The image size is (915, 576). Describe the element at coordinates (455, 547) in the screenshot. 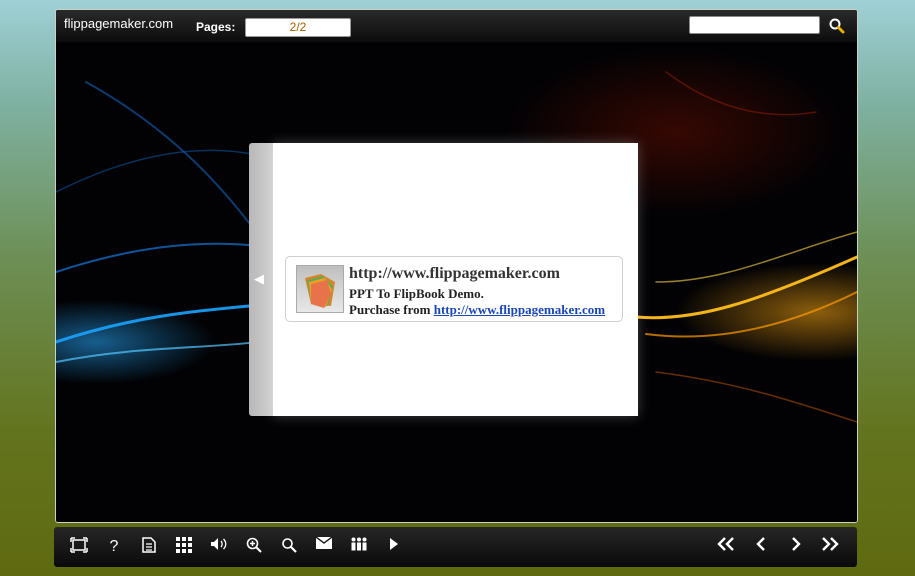

I see `bottom-toolbar: ?` at that location.